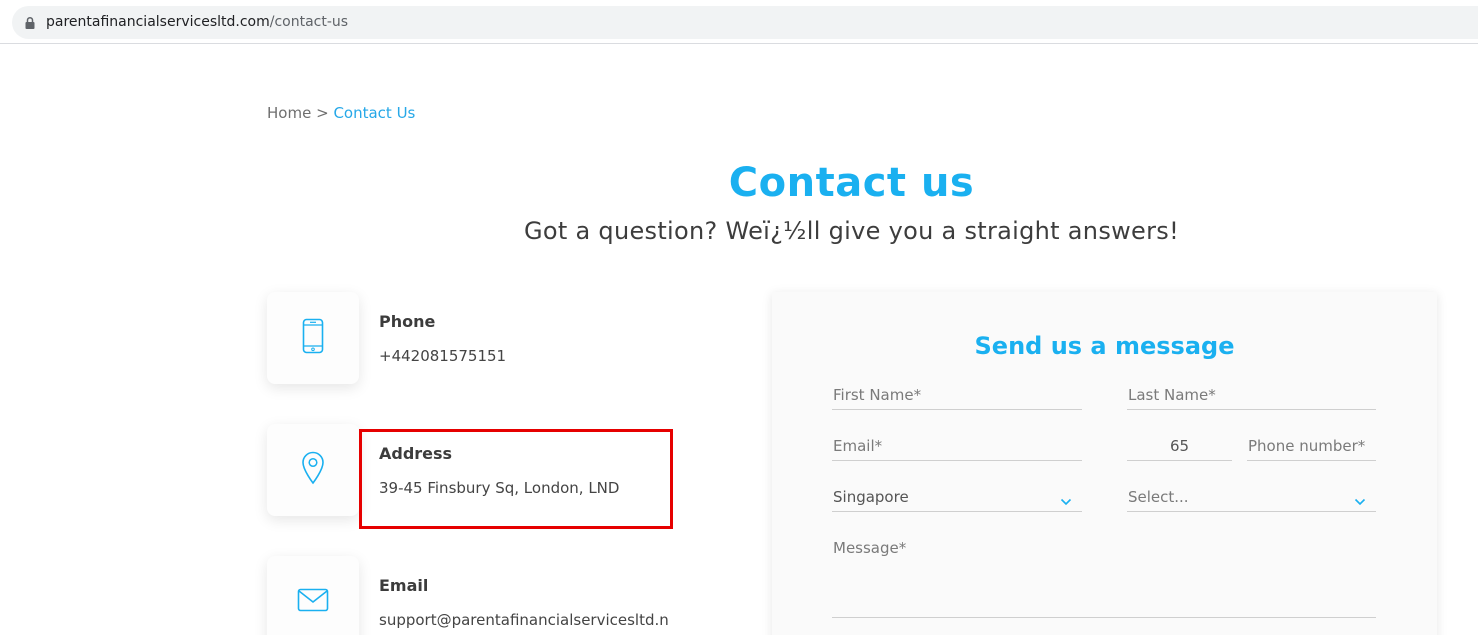  Describe the element at coordinates (407, 321) in the screenshot. I see `phone-label: Phone` at that location.